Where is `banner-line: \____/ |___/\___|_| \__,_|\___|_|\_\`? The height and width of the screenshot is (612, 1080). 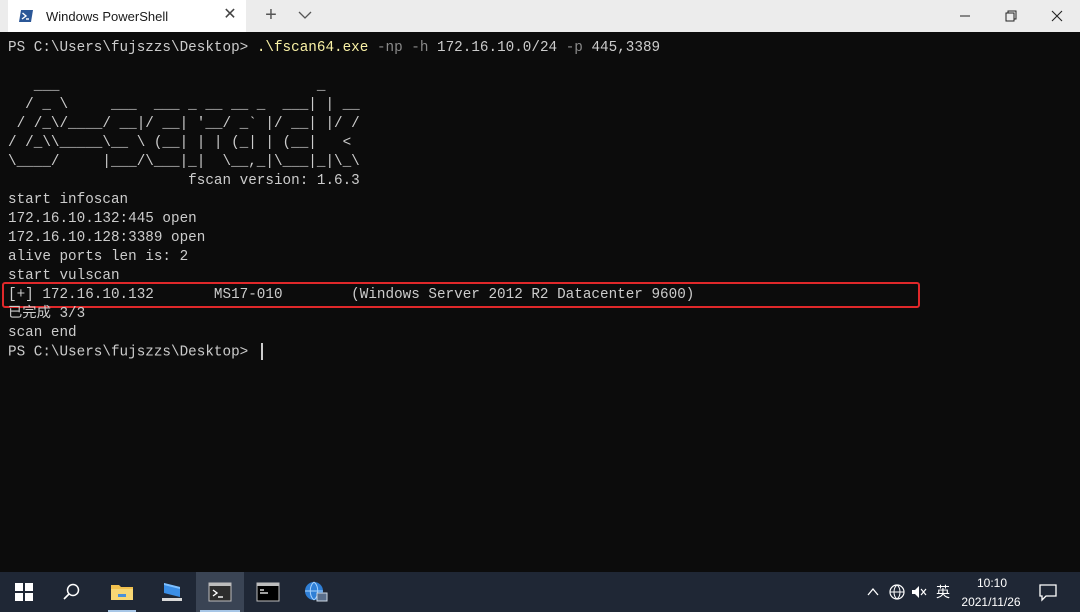 banner-line: \____/ |___/\___|_| \__,_|\___|_|\_\ is located at coordinates (197, 162).